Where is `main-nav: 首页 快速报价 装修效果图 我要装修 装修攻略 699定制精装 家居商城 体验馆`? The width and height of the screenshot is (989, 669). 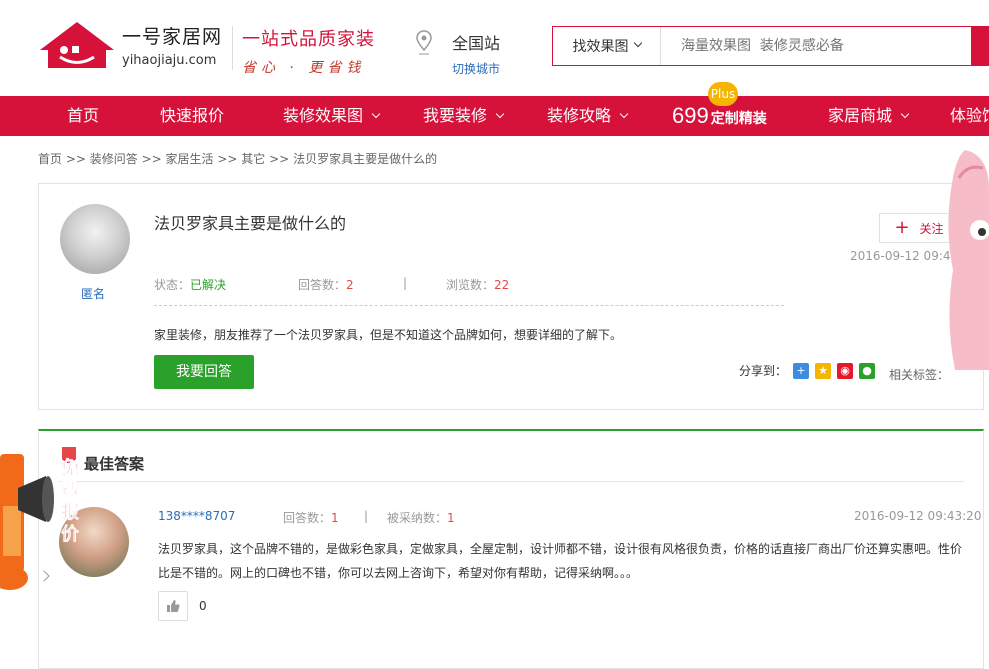
main-nav: 首页 快速报价 装修效果图 我要装修 装修攻略 699定制精装 家居商城 体验馆 is located at coordinates (494, 116).